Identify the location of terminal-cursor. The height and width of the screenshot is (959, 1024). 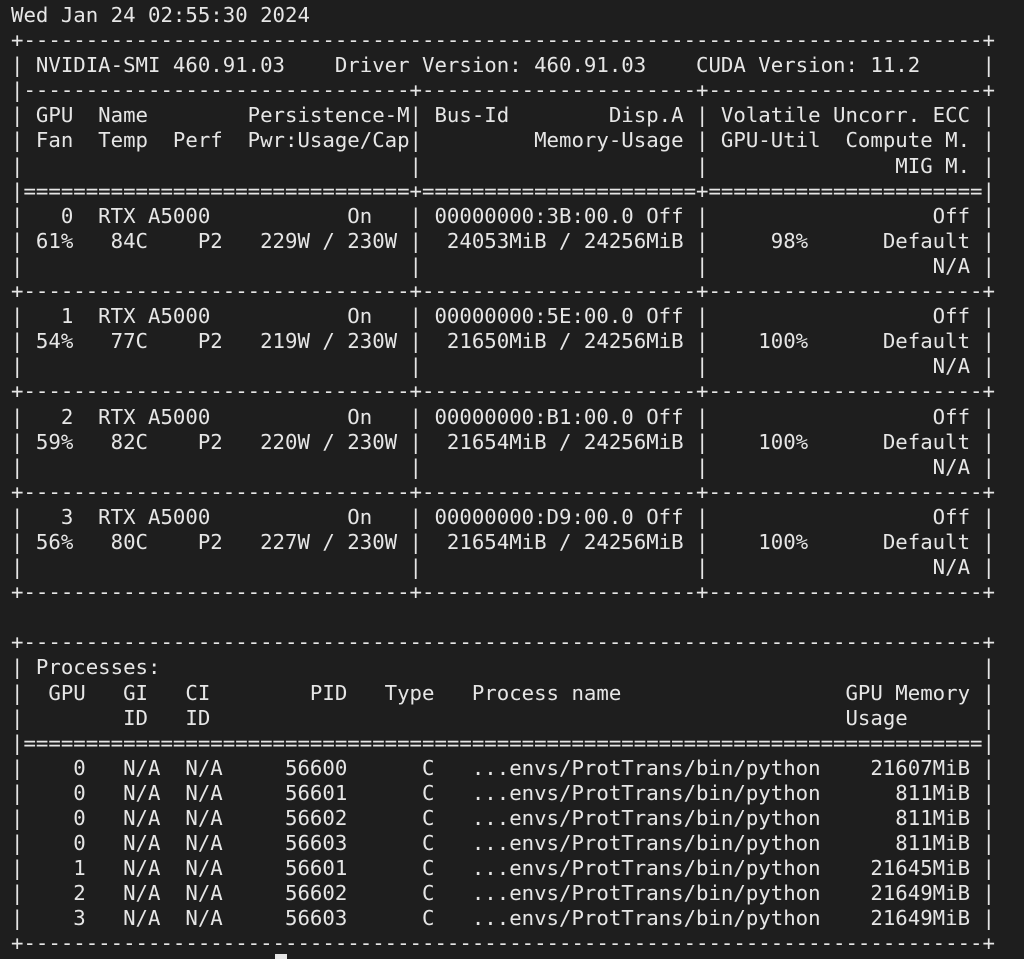
(281, 956).